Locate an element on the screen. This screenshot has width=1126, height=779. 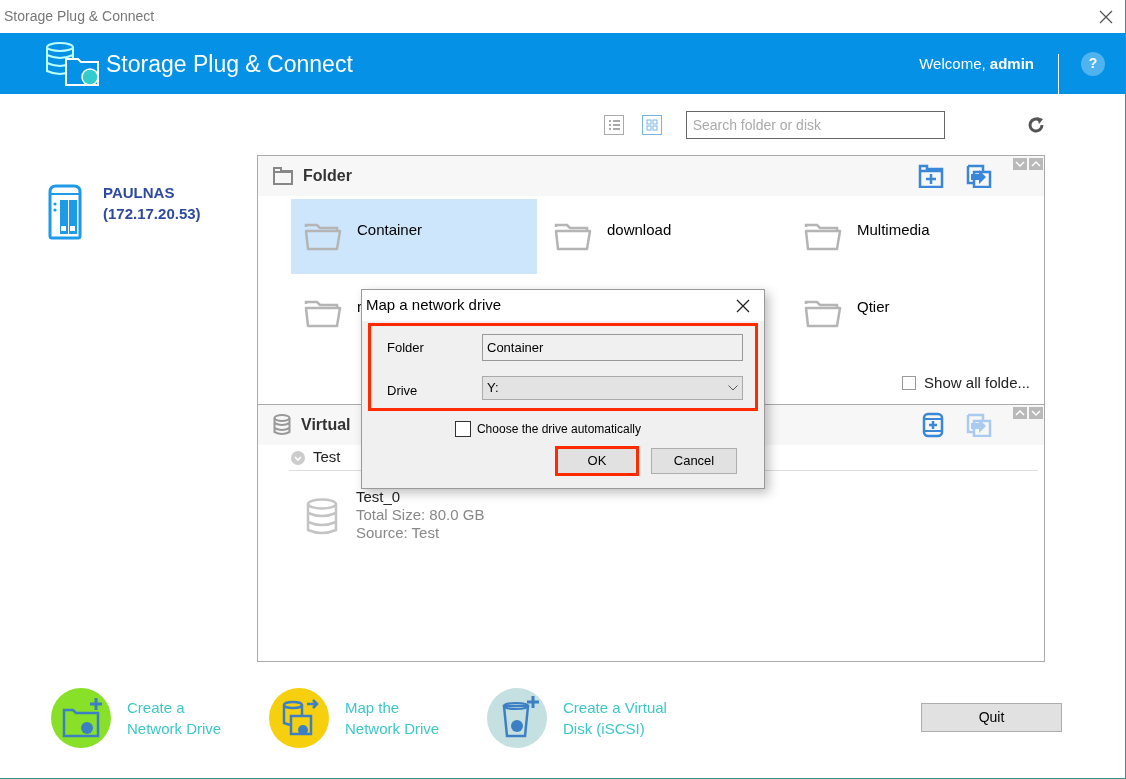
welcome-text: Welcome, admin is located at coordinates (976, 63).